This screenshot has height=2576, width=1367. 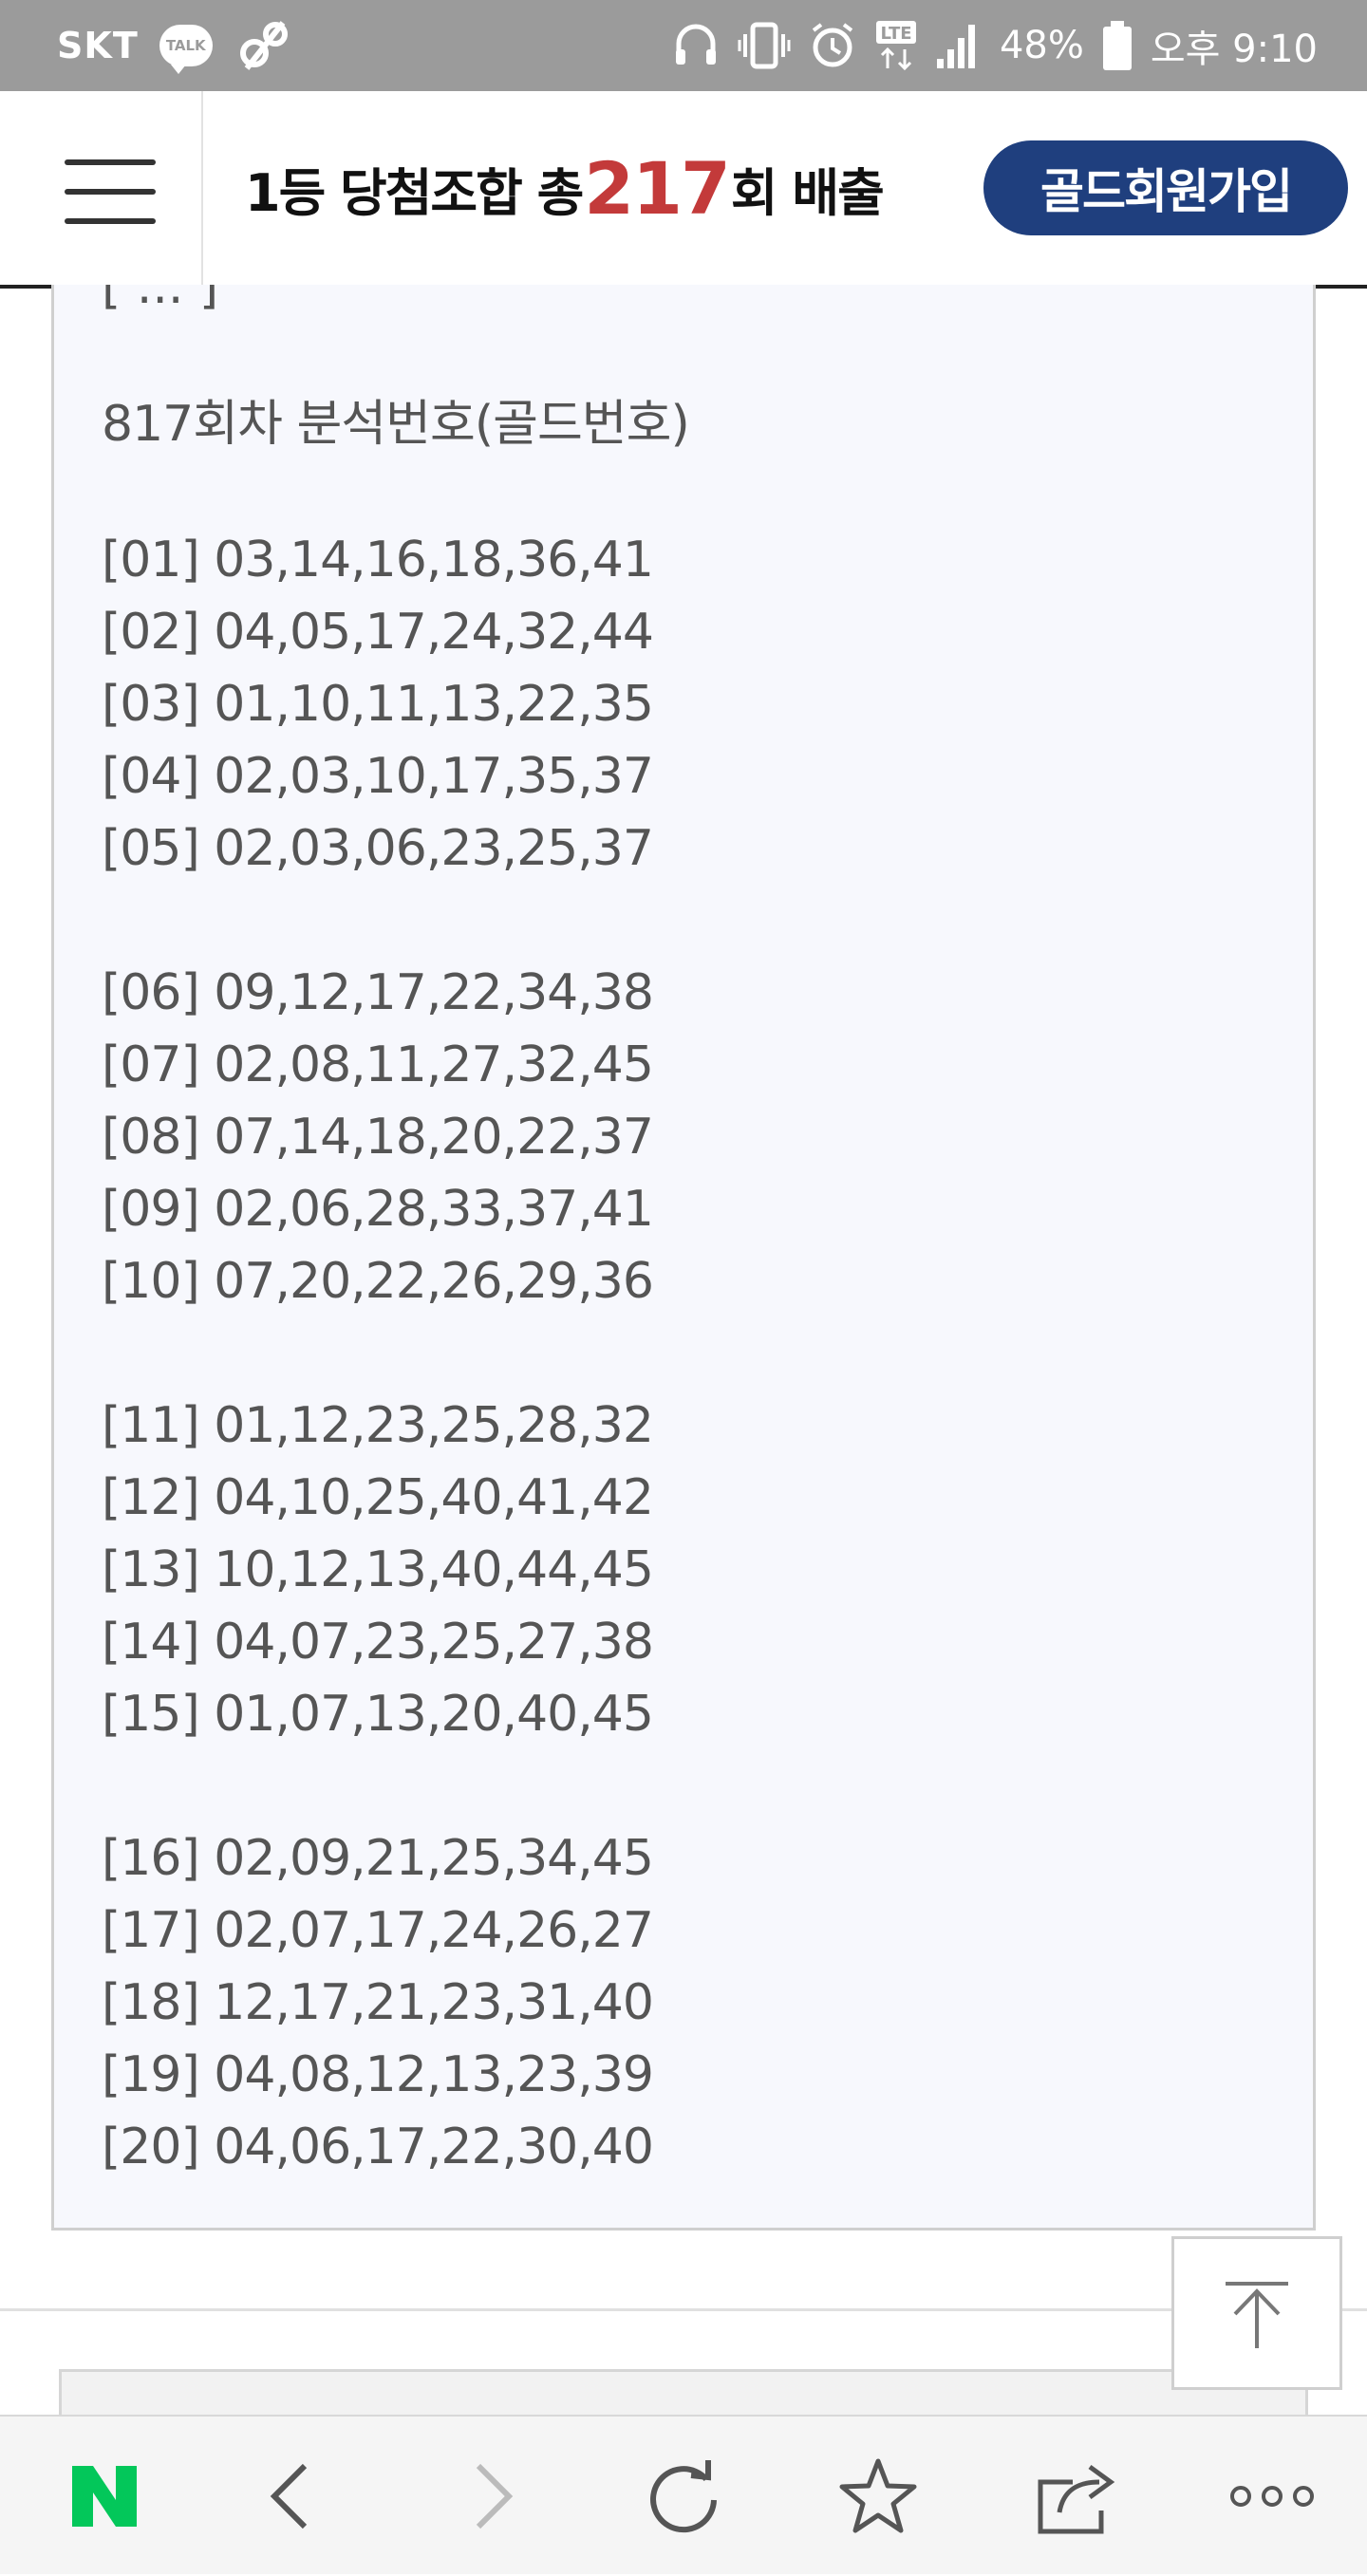 I want to click on row-label: [07], so click(x=151, y=1064).